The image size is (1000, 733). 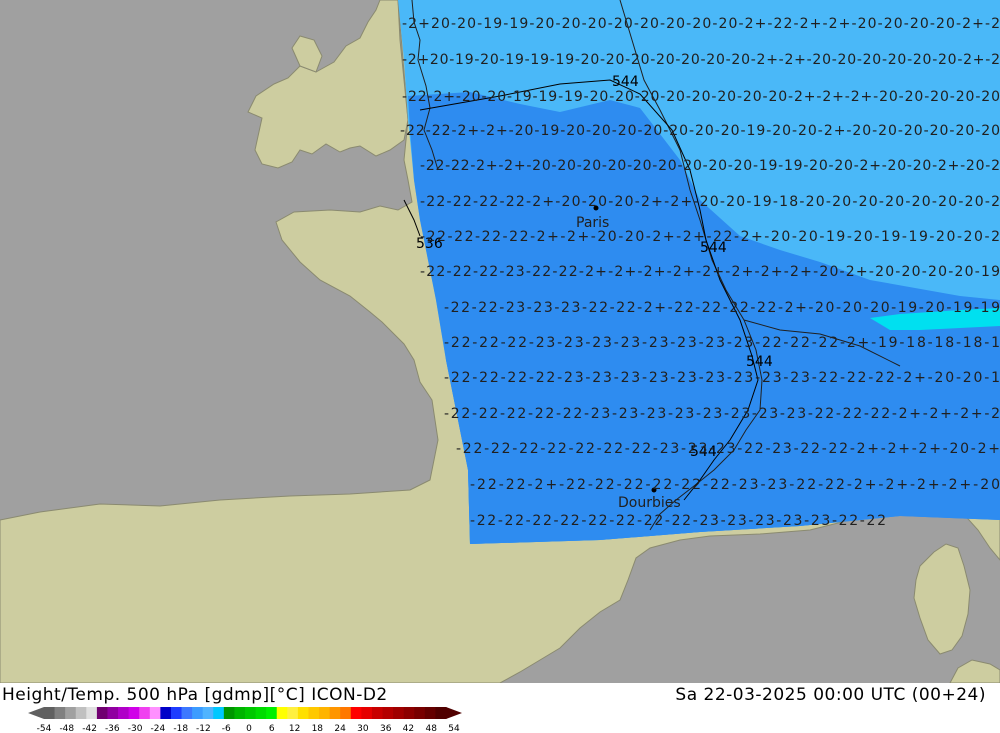 I want to click on colorbar-tick-label: 24, so click(x=340, y=728).